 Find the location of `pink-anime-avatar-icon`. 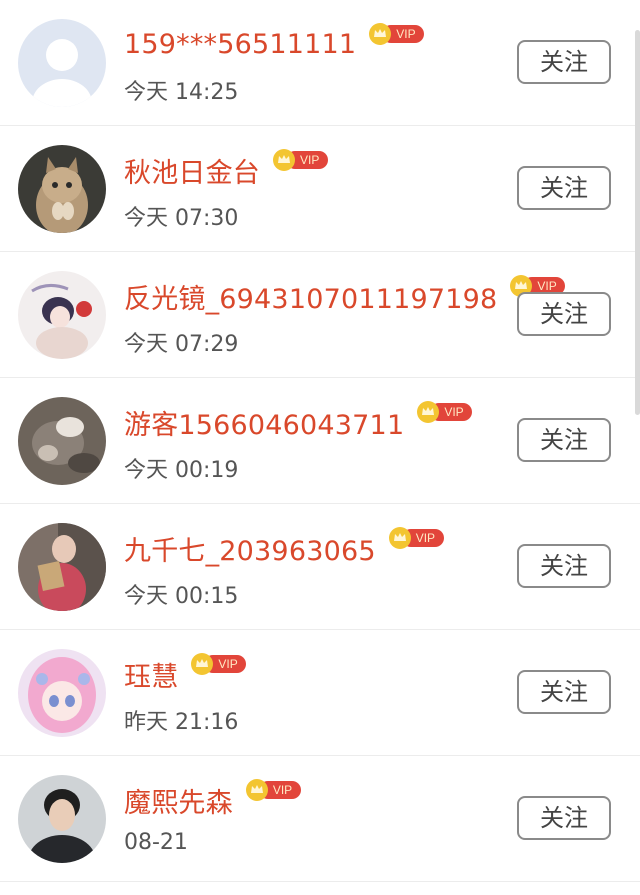

pink-anime-avatar-icon is located at coordinates (62, 693).